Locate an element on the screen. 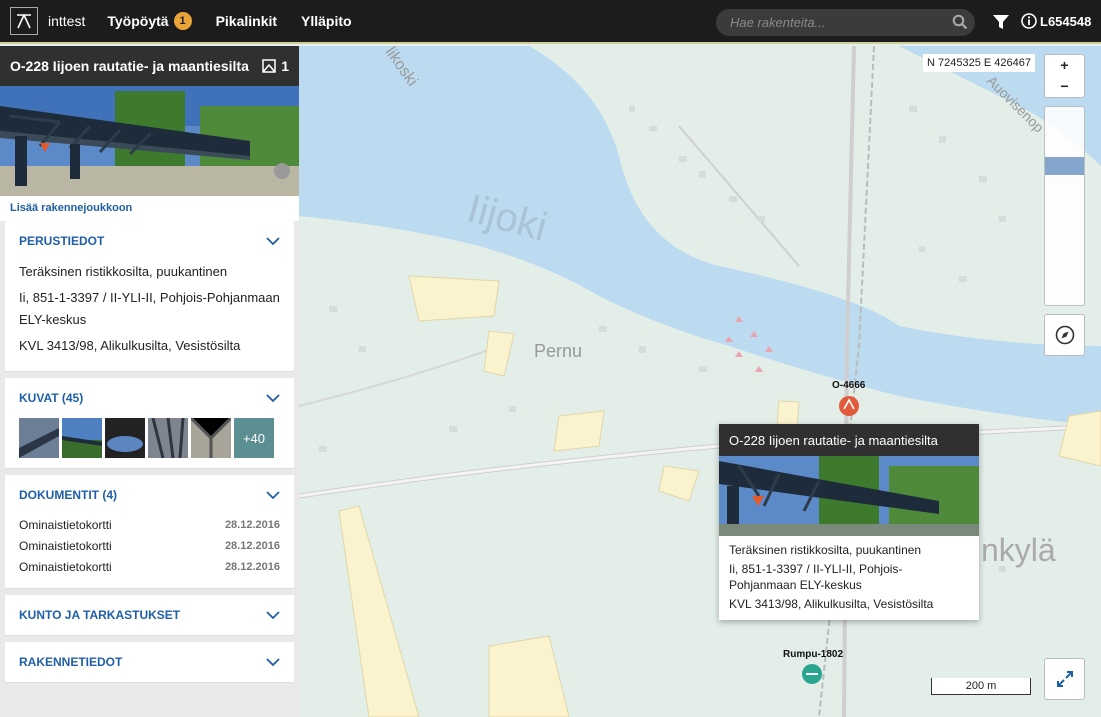  condition-header: KUNTO JA TARKASTUKSET is located at coordinates (149, 615).